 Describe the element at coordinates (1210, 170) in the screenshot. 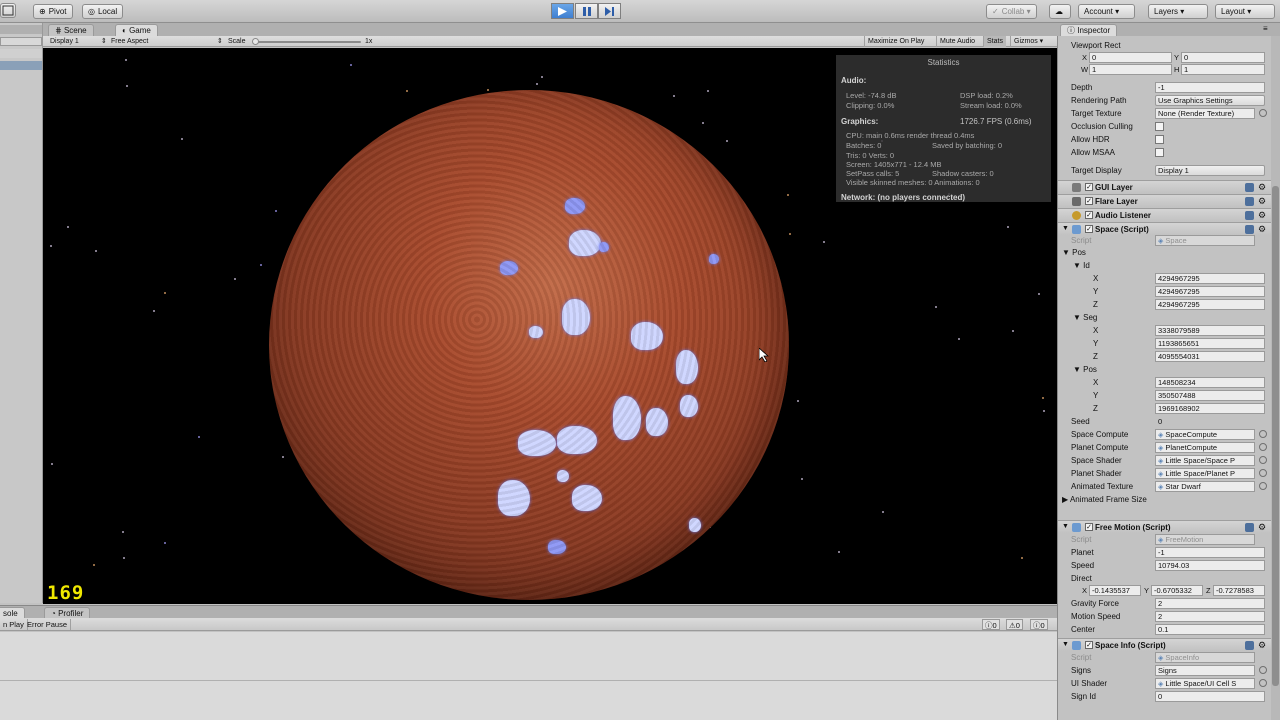

I see `target-display-dropdown: Display 1` at that location.